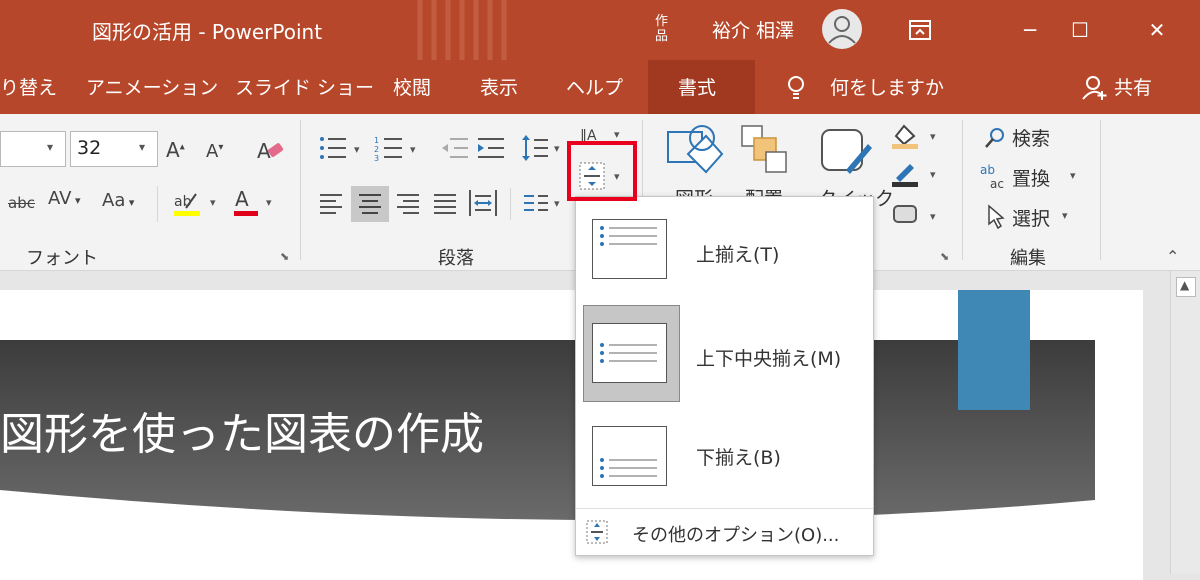 This screenshot has width=1200, height=580. Describe the element at coordinates (694, 153) in the screenshot. I see `shapes-icon` at that location.